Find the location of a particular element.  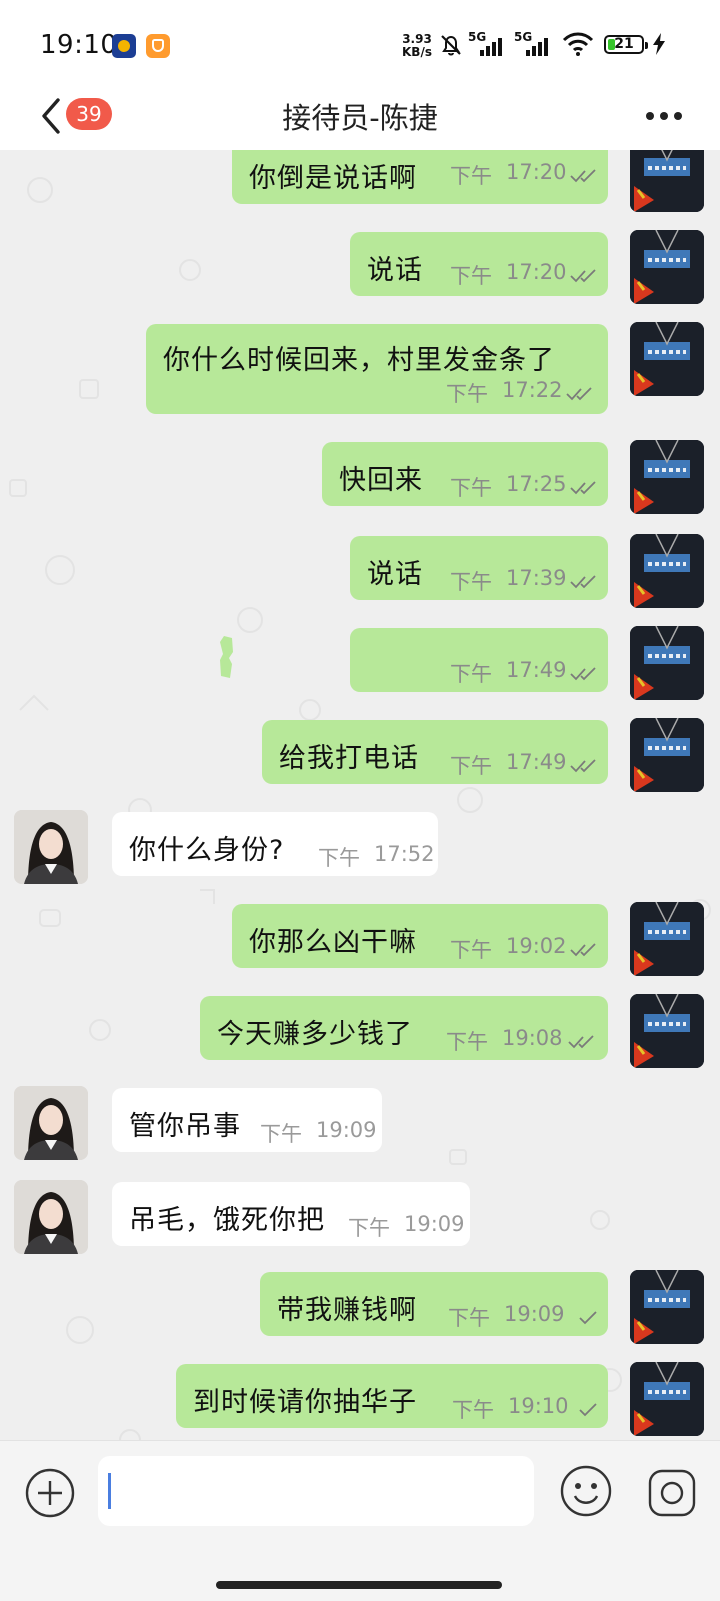

network-speed-unit: KB/s is located at coordinates (417, 52).